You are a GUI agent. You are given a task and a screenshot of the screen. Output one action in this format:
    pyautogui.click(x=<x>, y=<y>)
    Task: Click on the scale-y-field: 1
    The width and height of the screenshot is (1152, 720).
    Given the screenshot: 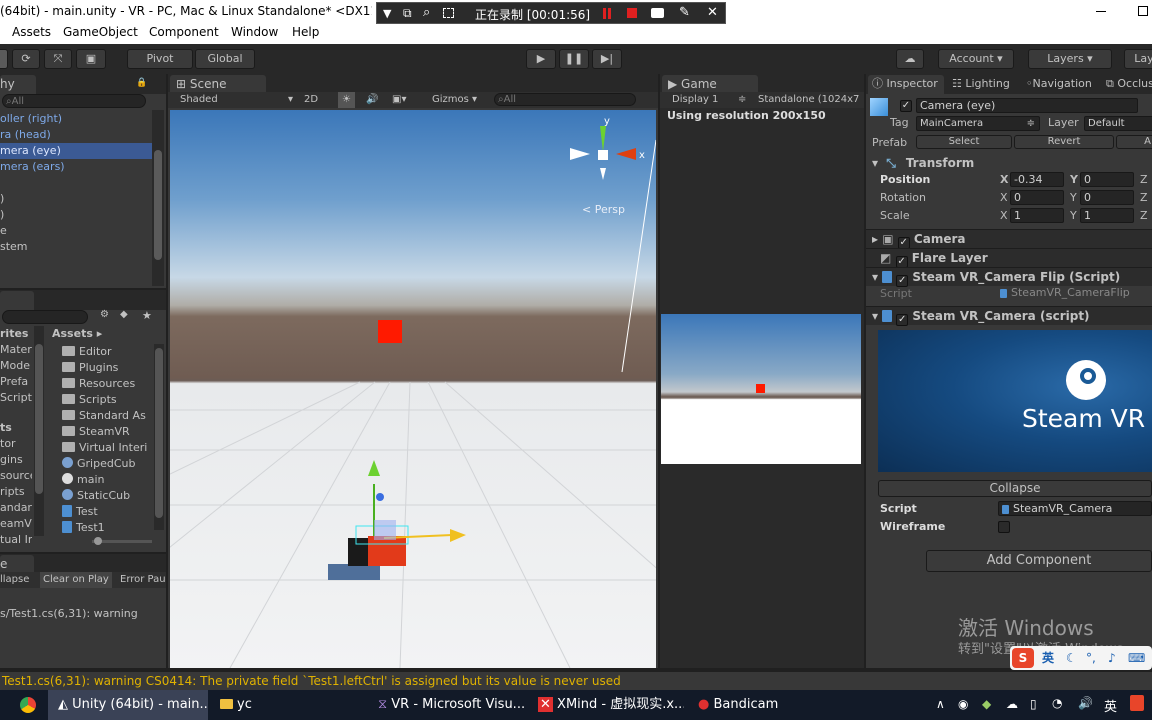 What is the action you would take?
    pyautogui.click(x=1107, y=215)
    